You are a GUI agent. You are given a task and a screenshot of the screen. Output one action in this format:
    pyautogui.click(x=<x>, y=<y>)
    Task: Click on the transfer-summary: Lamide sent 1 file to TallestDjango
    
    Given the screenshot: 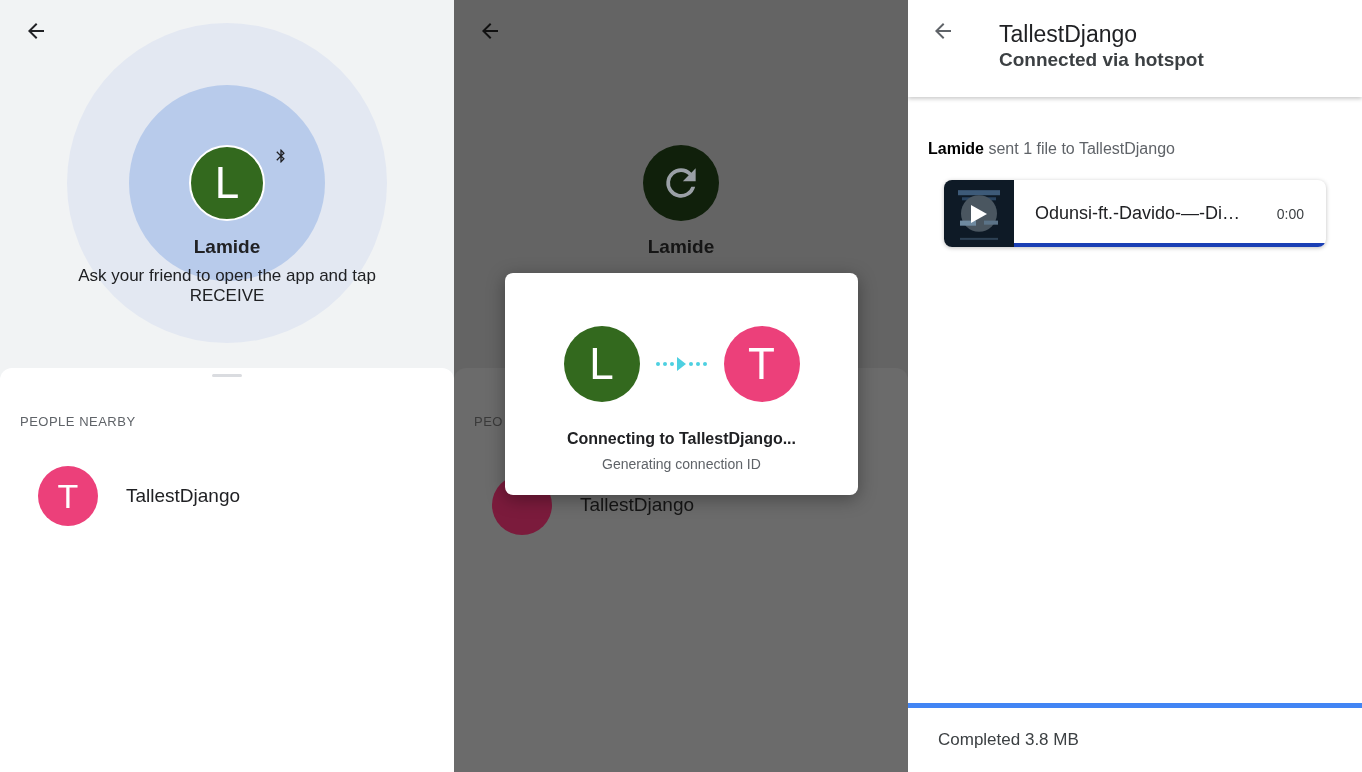 What is the action you would take?
    pyautogui.click(x=1052, y=149)
    